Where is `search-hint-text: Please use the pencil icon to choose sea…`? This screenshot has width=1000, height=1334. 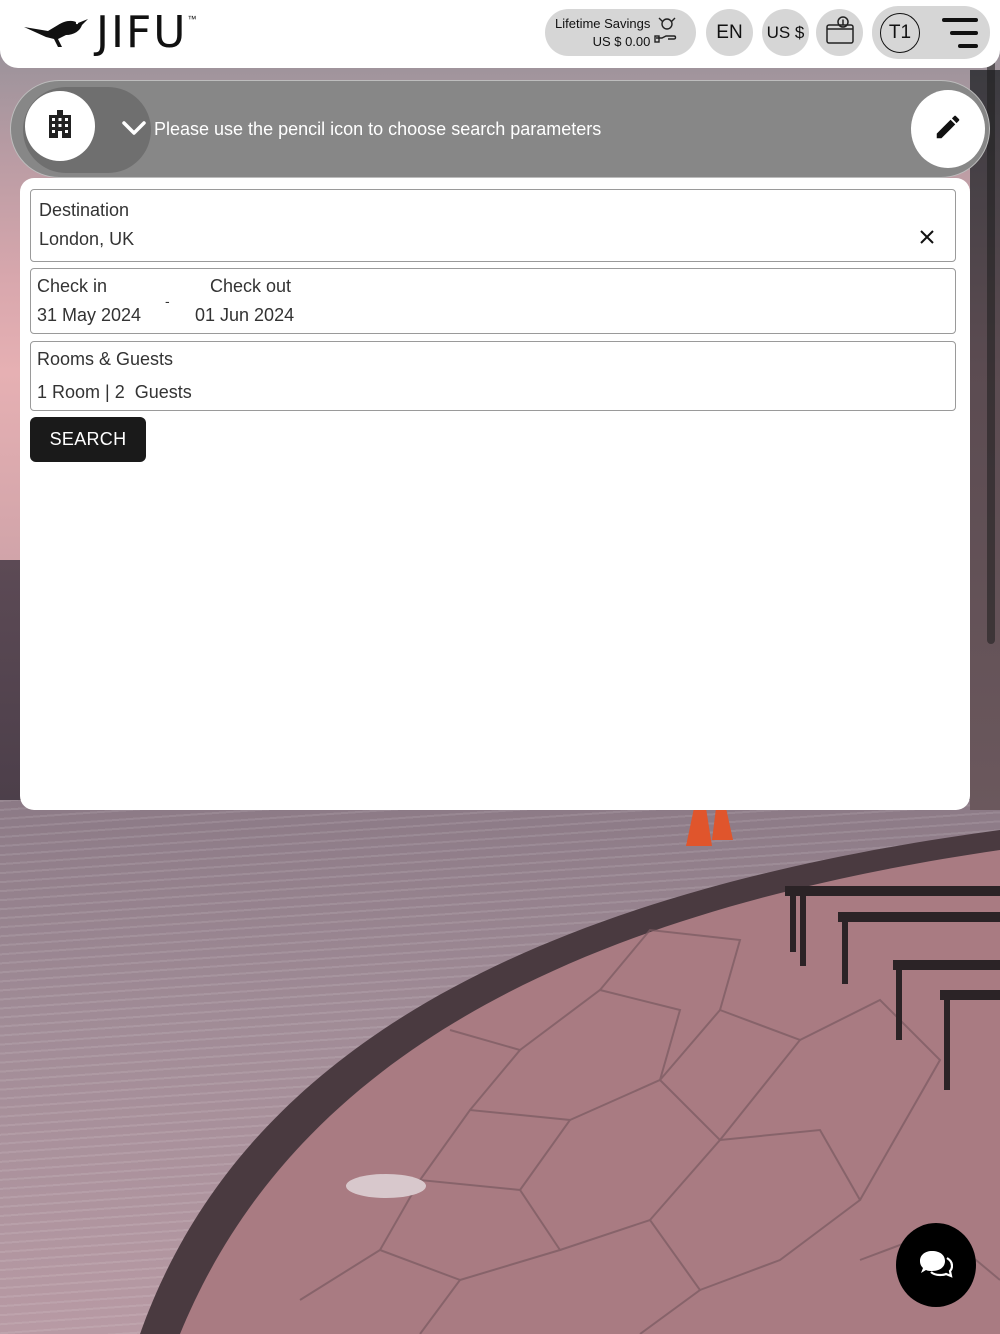
search-hint-text: Please use the pencil icon to choose sea… is located at coordinates (378, 129).